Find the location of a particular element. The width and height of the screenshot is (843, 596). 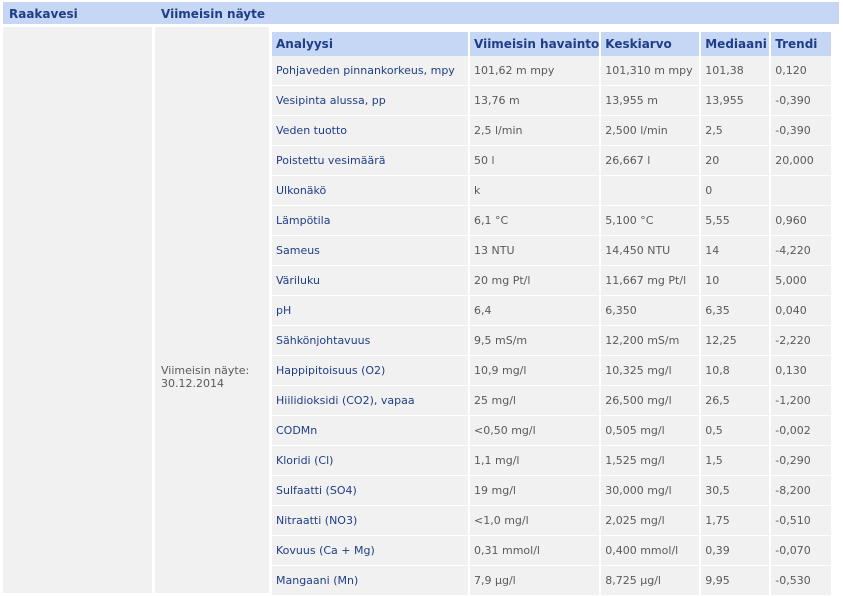

median-cell: 1,75 is located at coordinates (736, 521).